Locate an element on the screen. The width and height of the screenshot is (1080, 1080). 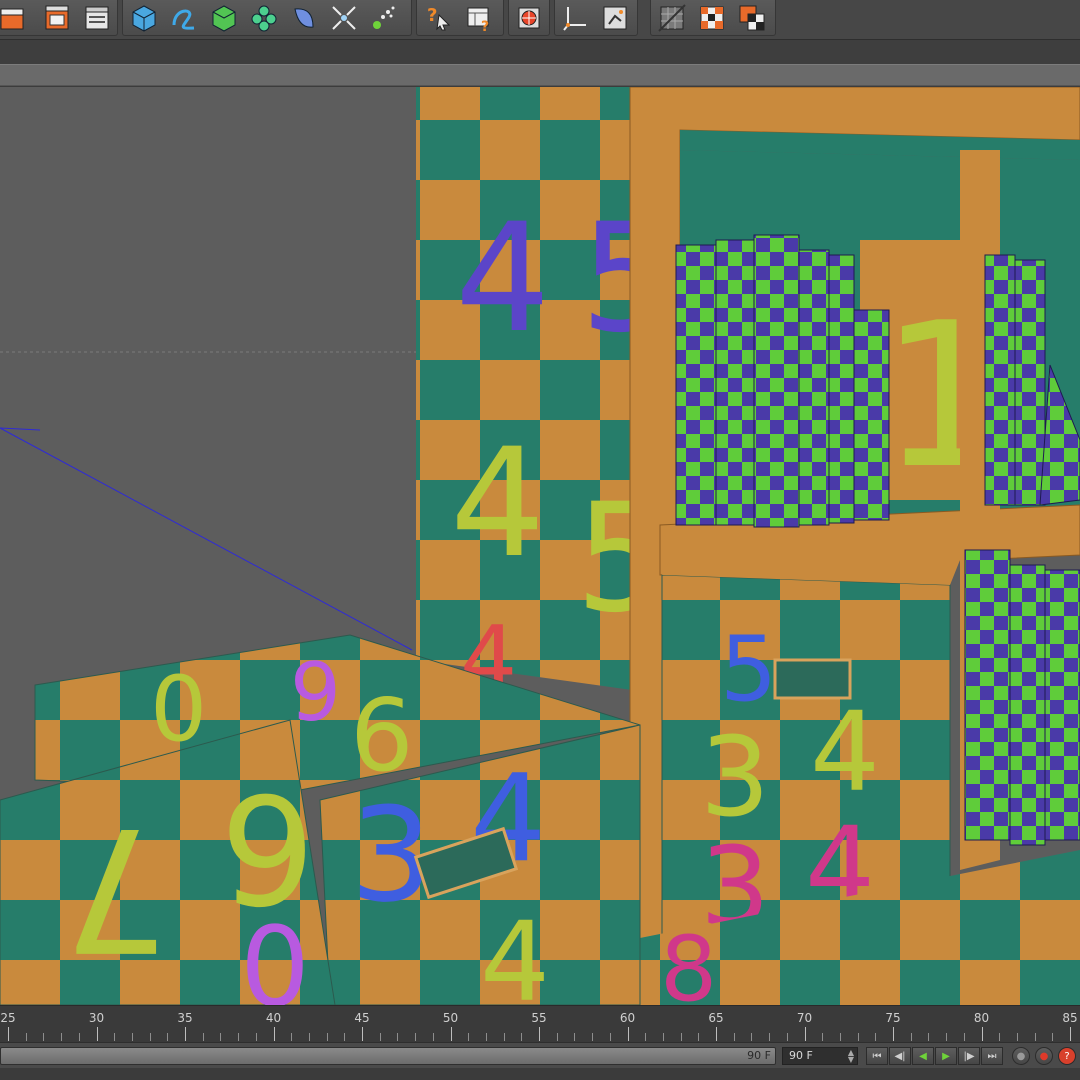
deformer-icon is located at coordinates (304, 18).